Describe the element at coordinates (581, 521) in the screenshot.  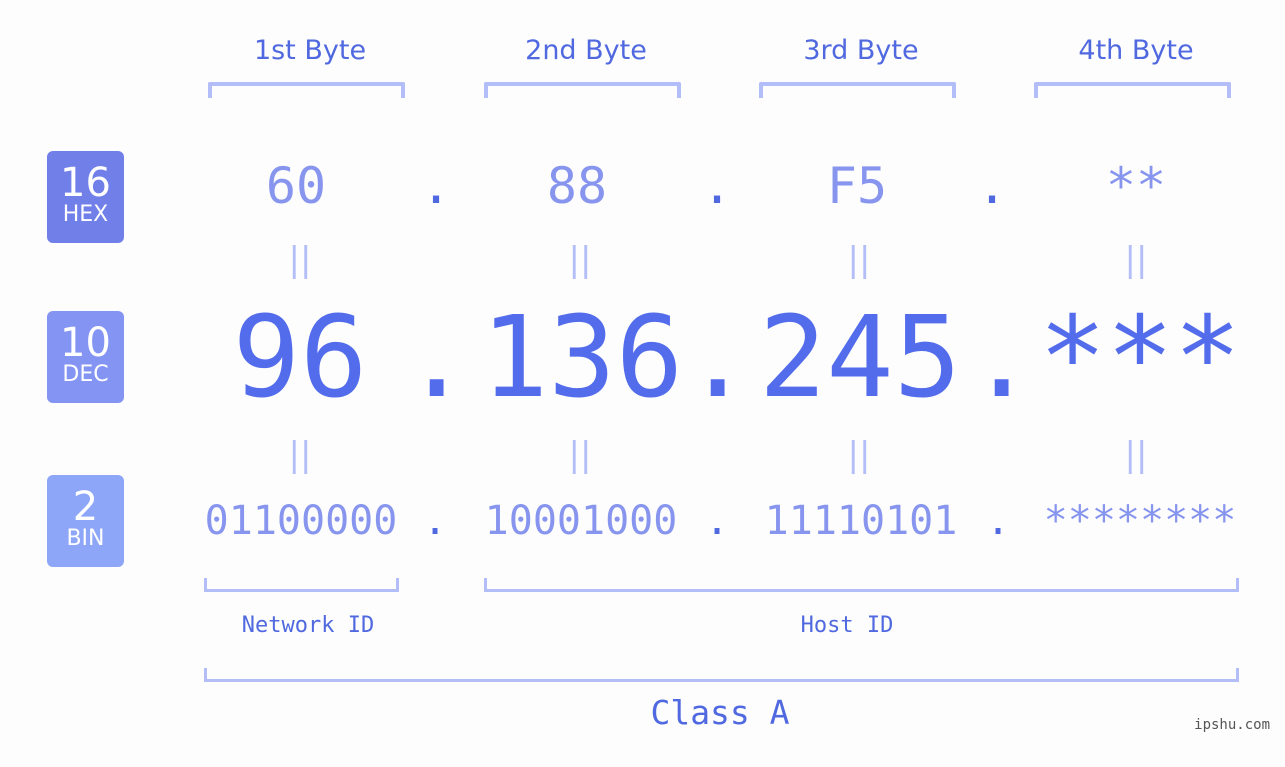
I see `bin-value-2: 10001000` at that location.